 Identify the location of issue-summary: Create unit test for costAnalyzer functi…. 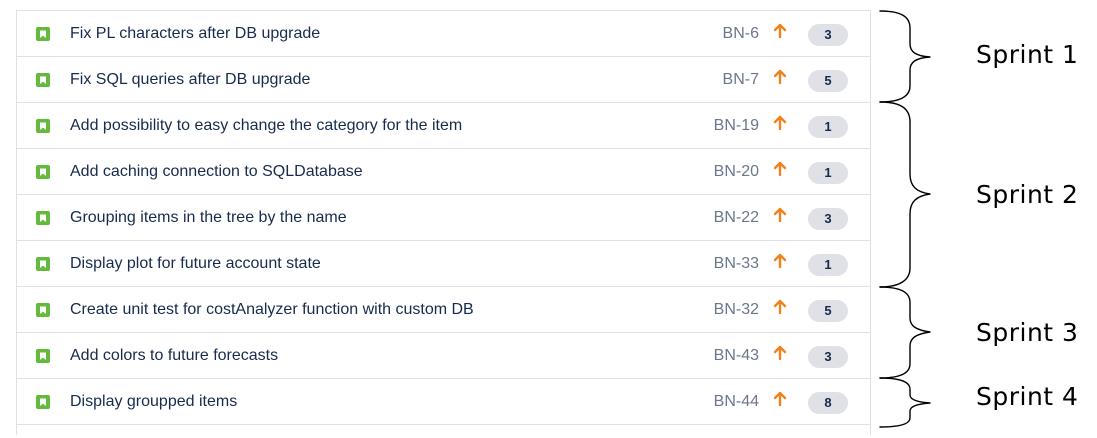
(272, 310).